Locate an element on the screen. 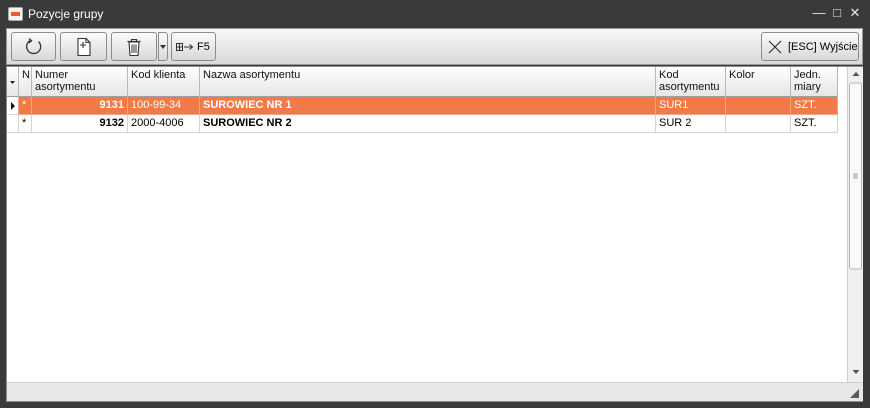  resize-grip-icon is located at coordinates (854, 393).